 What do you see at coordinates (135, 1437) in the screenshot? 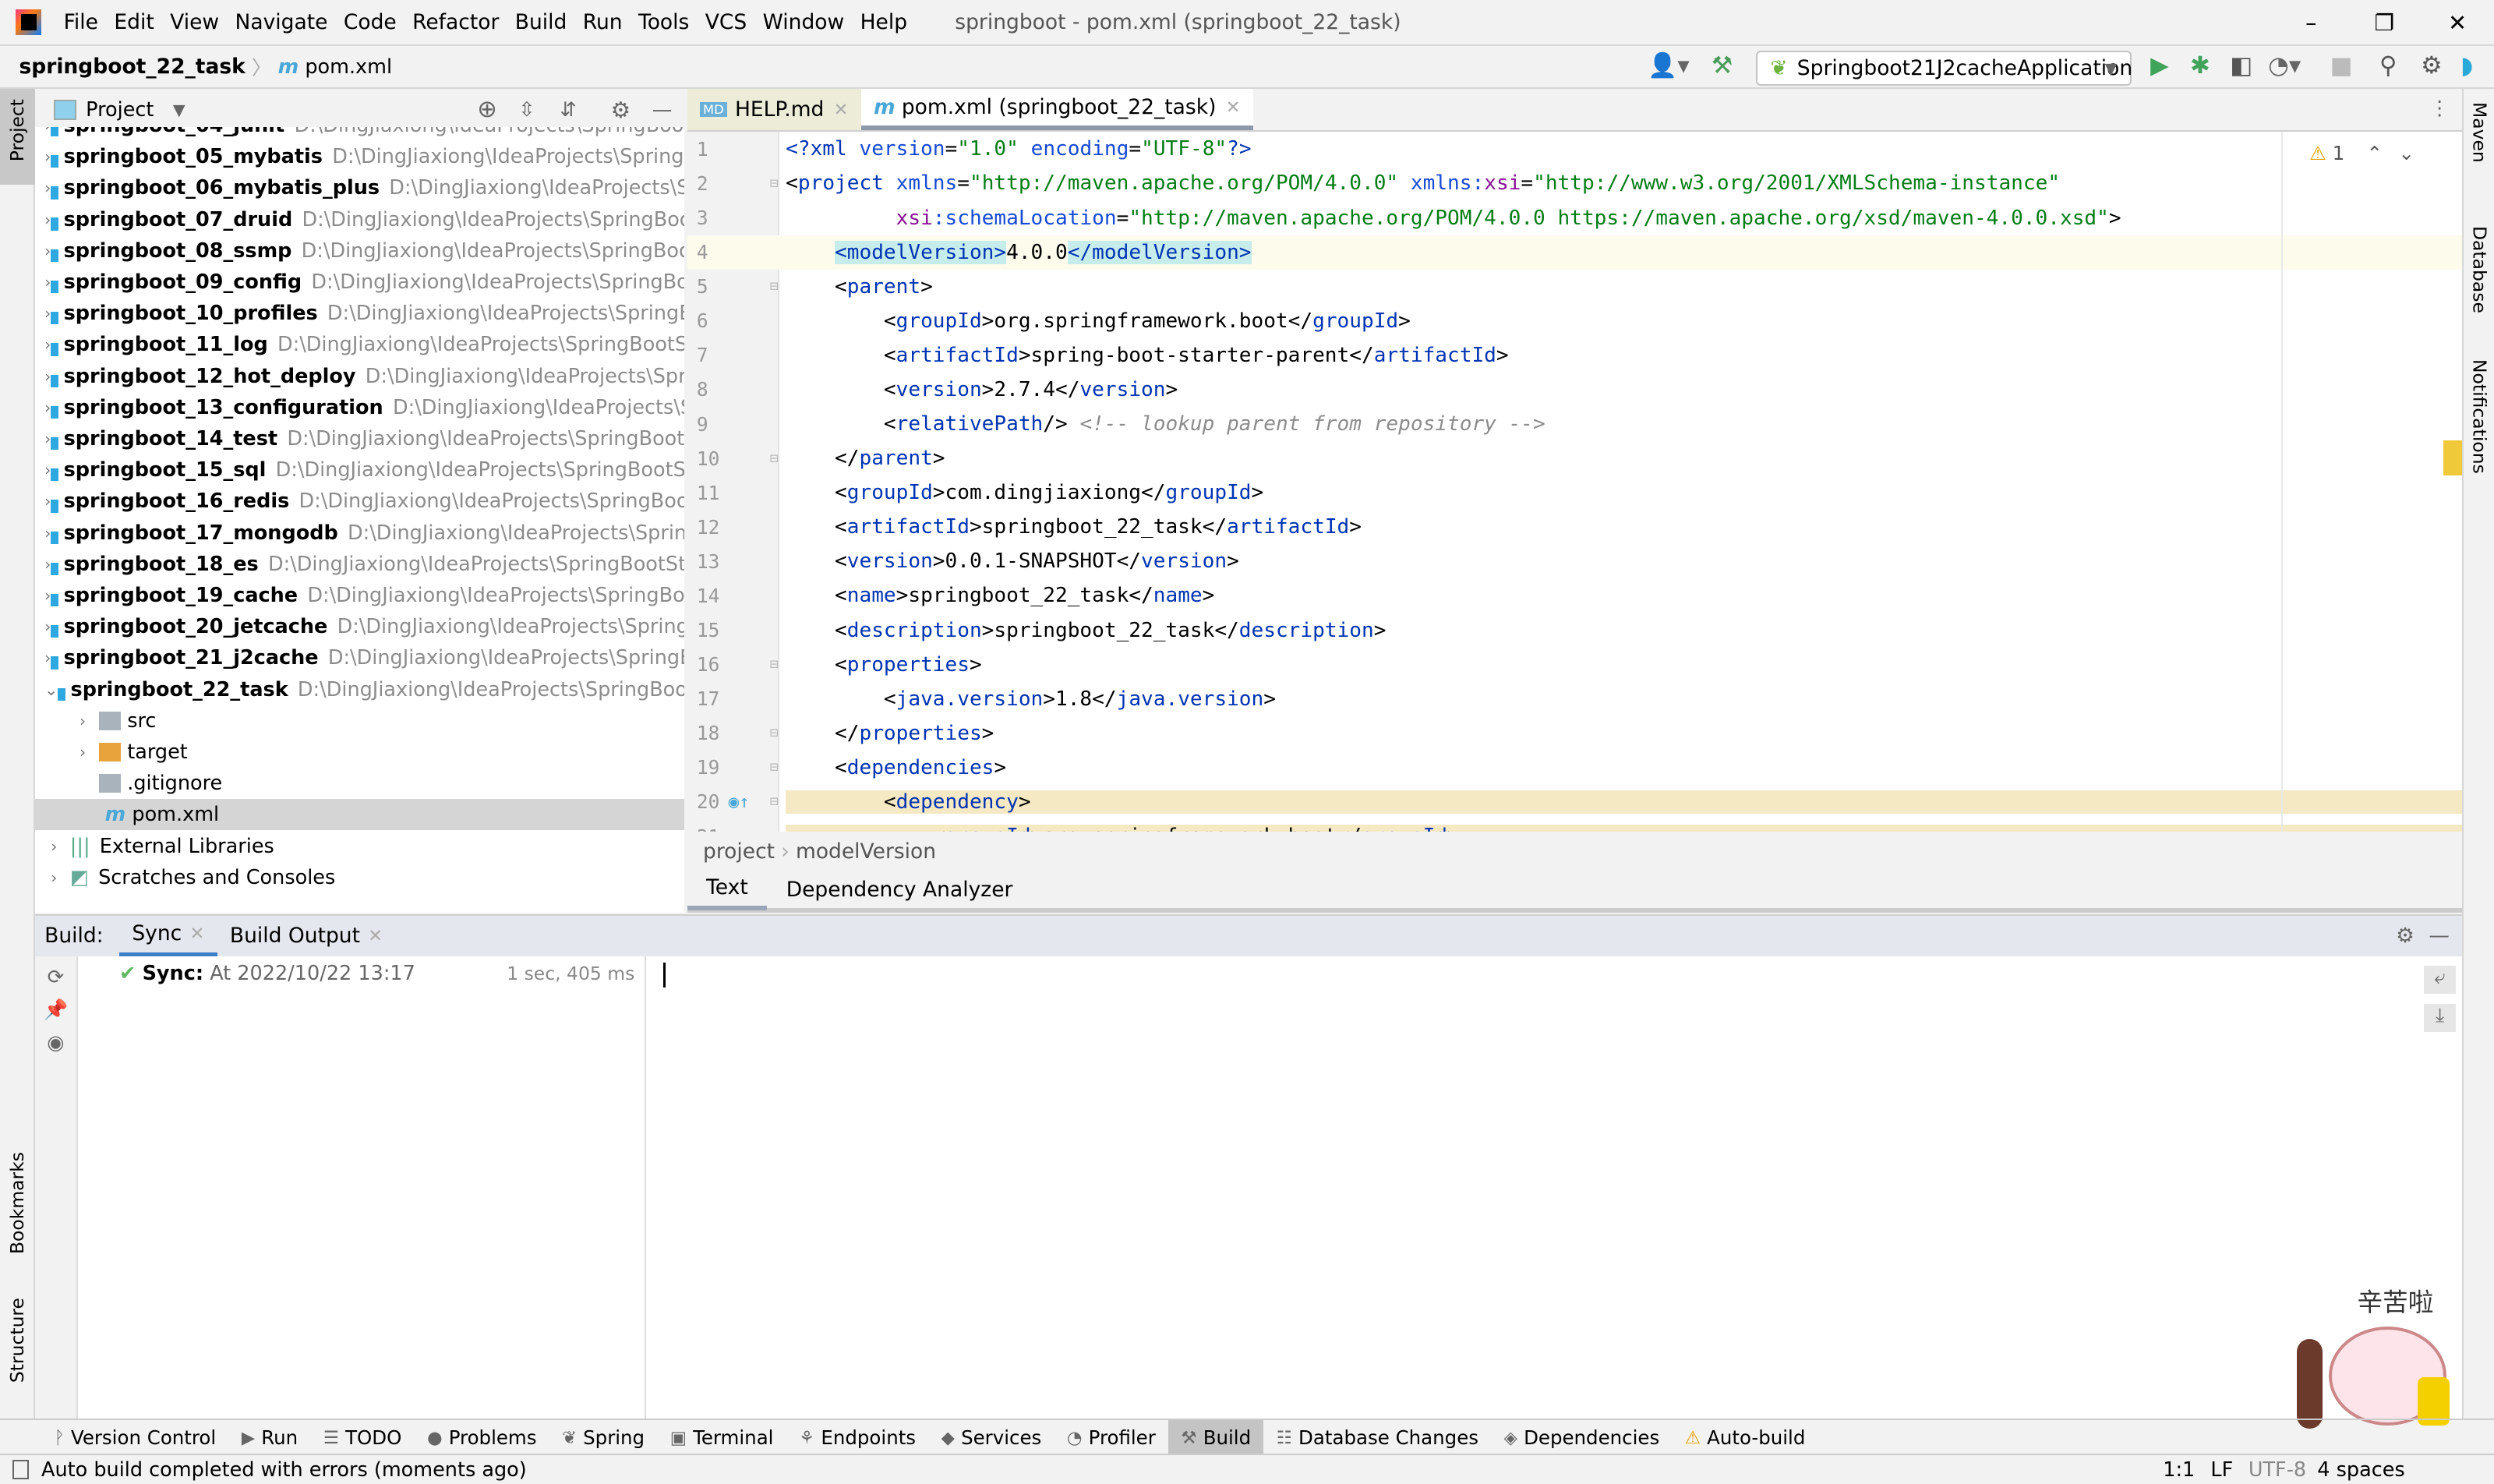
I see `tool-window-version-control: ᚹ Version Control` at bounding box center [135, 1437].